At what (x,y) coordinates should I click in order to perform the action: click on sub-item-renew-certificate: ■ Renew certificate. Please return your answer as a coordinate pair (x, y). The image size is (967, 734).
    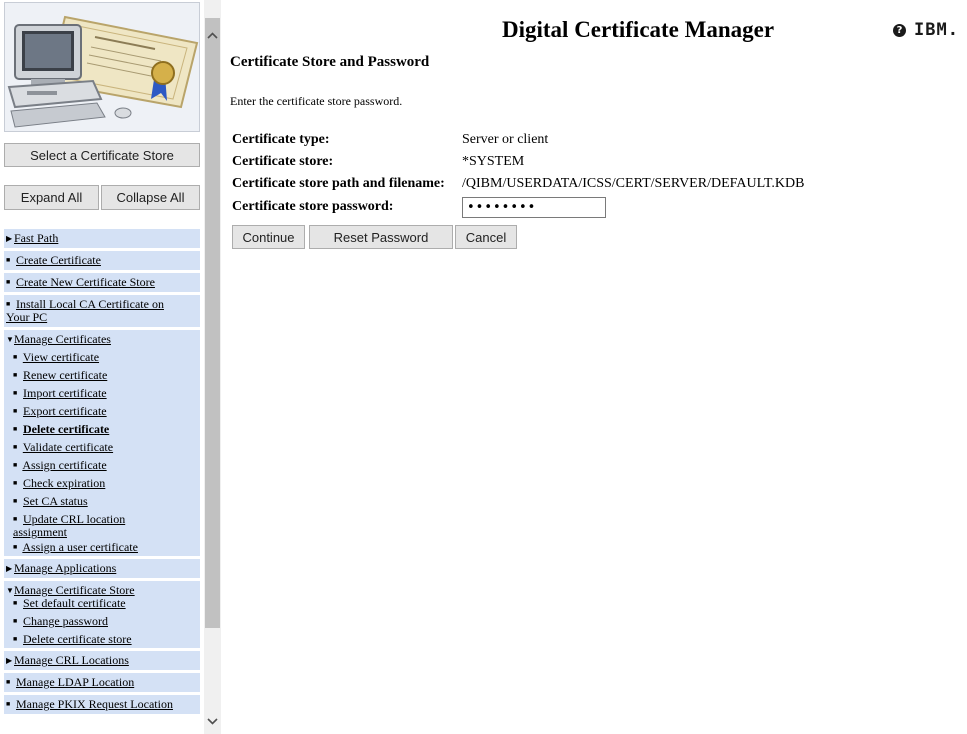
    Looking at the image, I should click on (101, 375).